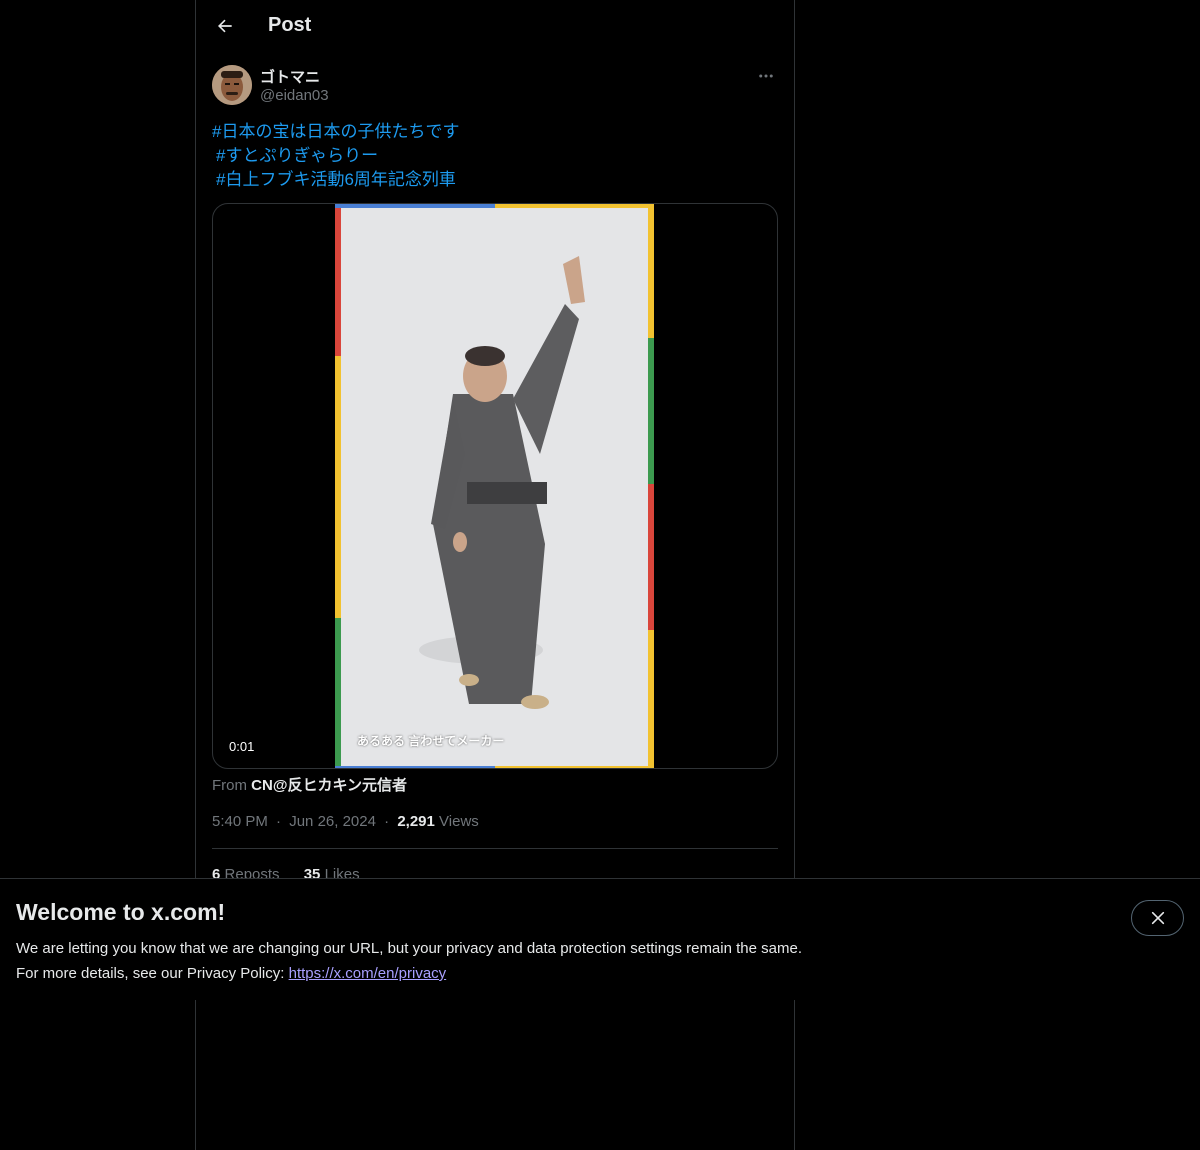 This screenshot has height=1150, width=1200. What do you see at coordinates (431, 741) in the screenshot?
I see `video-caption: あるある 言わせてメーカー` at bounding box center [431, 741].